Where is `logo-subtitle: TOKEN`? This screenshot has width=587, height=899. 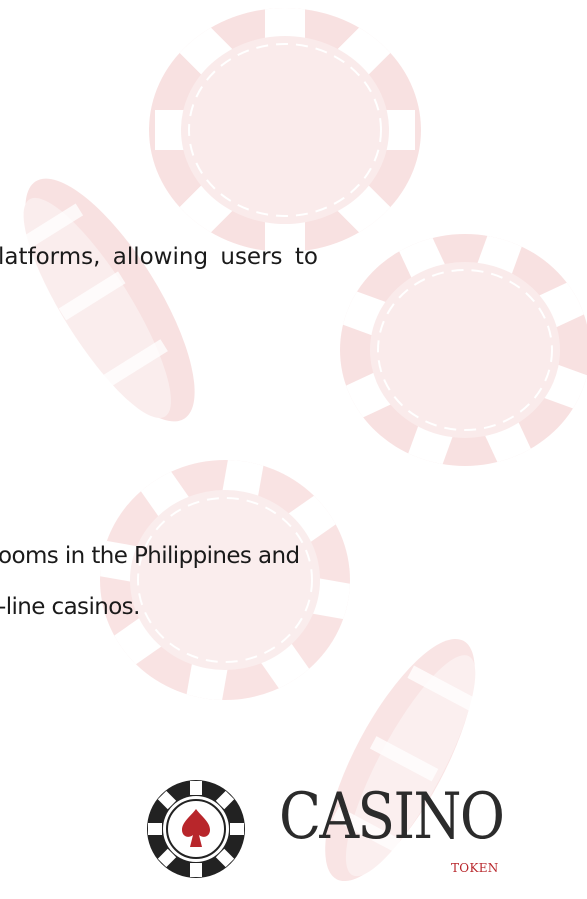
logo-subtitle: TOKEN is located at coordinates (475, 868).